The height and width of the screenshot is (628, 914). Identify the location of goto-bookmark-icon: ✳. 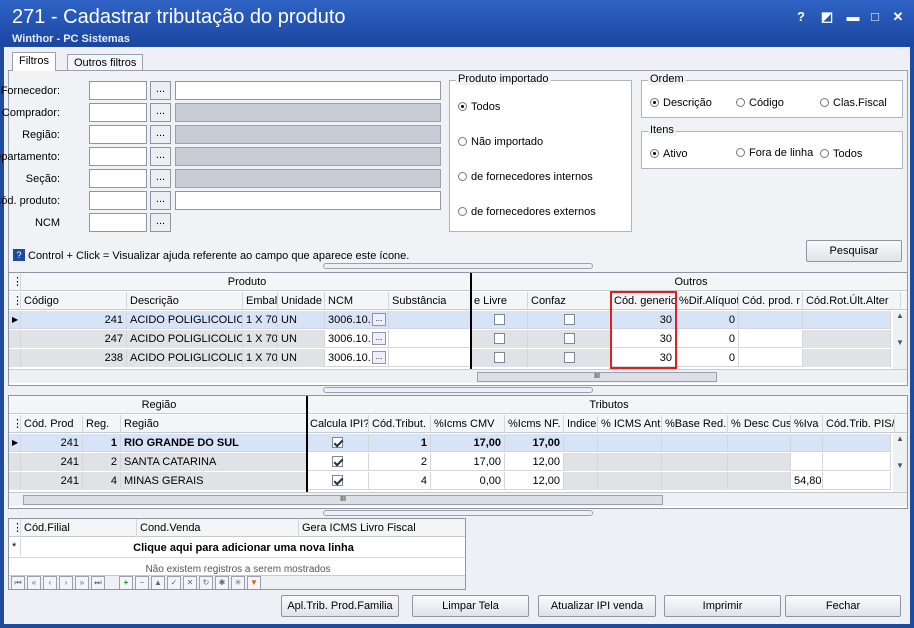
(238, 582).